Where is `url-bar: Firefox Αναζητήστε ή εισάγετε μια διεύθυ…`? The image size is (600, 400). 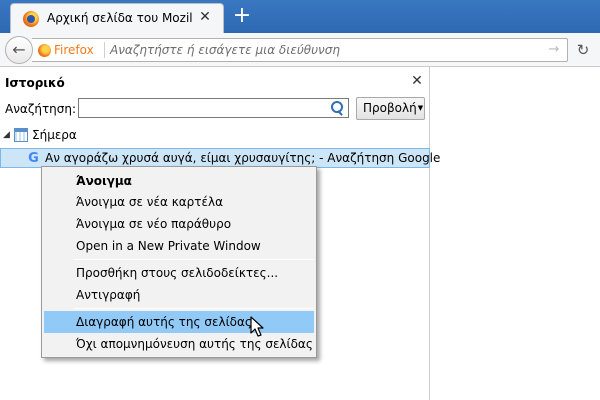 url-bar: Firefox Αναζητήστε ή εισάγετε μια διεύθυ… is located at coordinates (300, 50).